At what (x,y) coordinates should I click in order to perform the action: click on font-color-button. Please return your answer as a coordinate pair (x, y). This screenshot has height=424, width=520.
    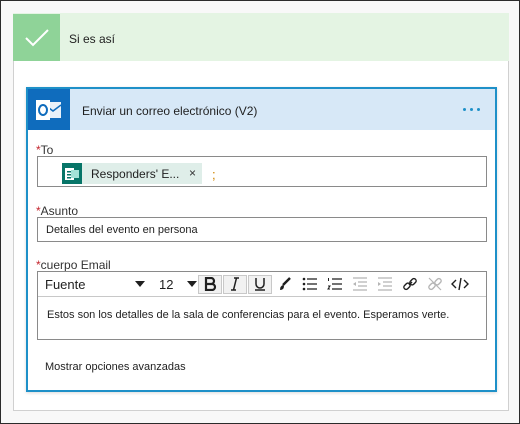
    Looking at the image, I should click on (285, 284).